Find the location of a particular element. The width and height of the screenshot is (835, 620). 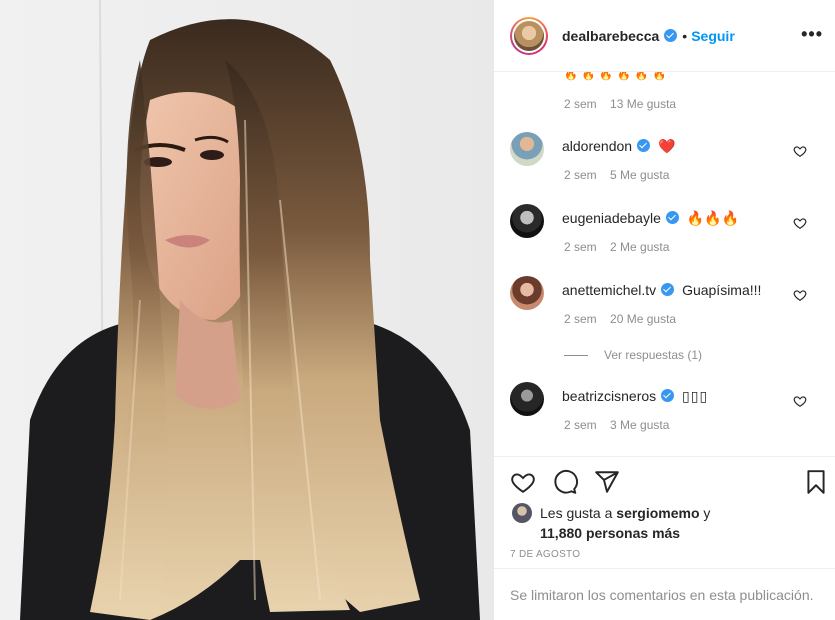

bookmark-icon is located at coordinates (816, 482).